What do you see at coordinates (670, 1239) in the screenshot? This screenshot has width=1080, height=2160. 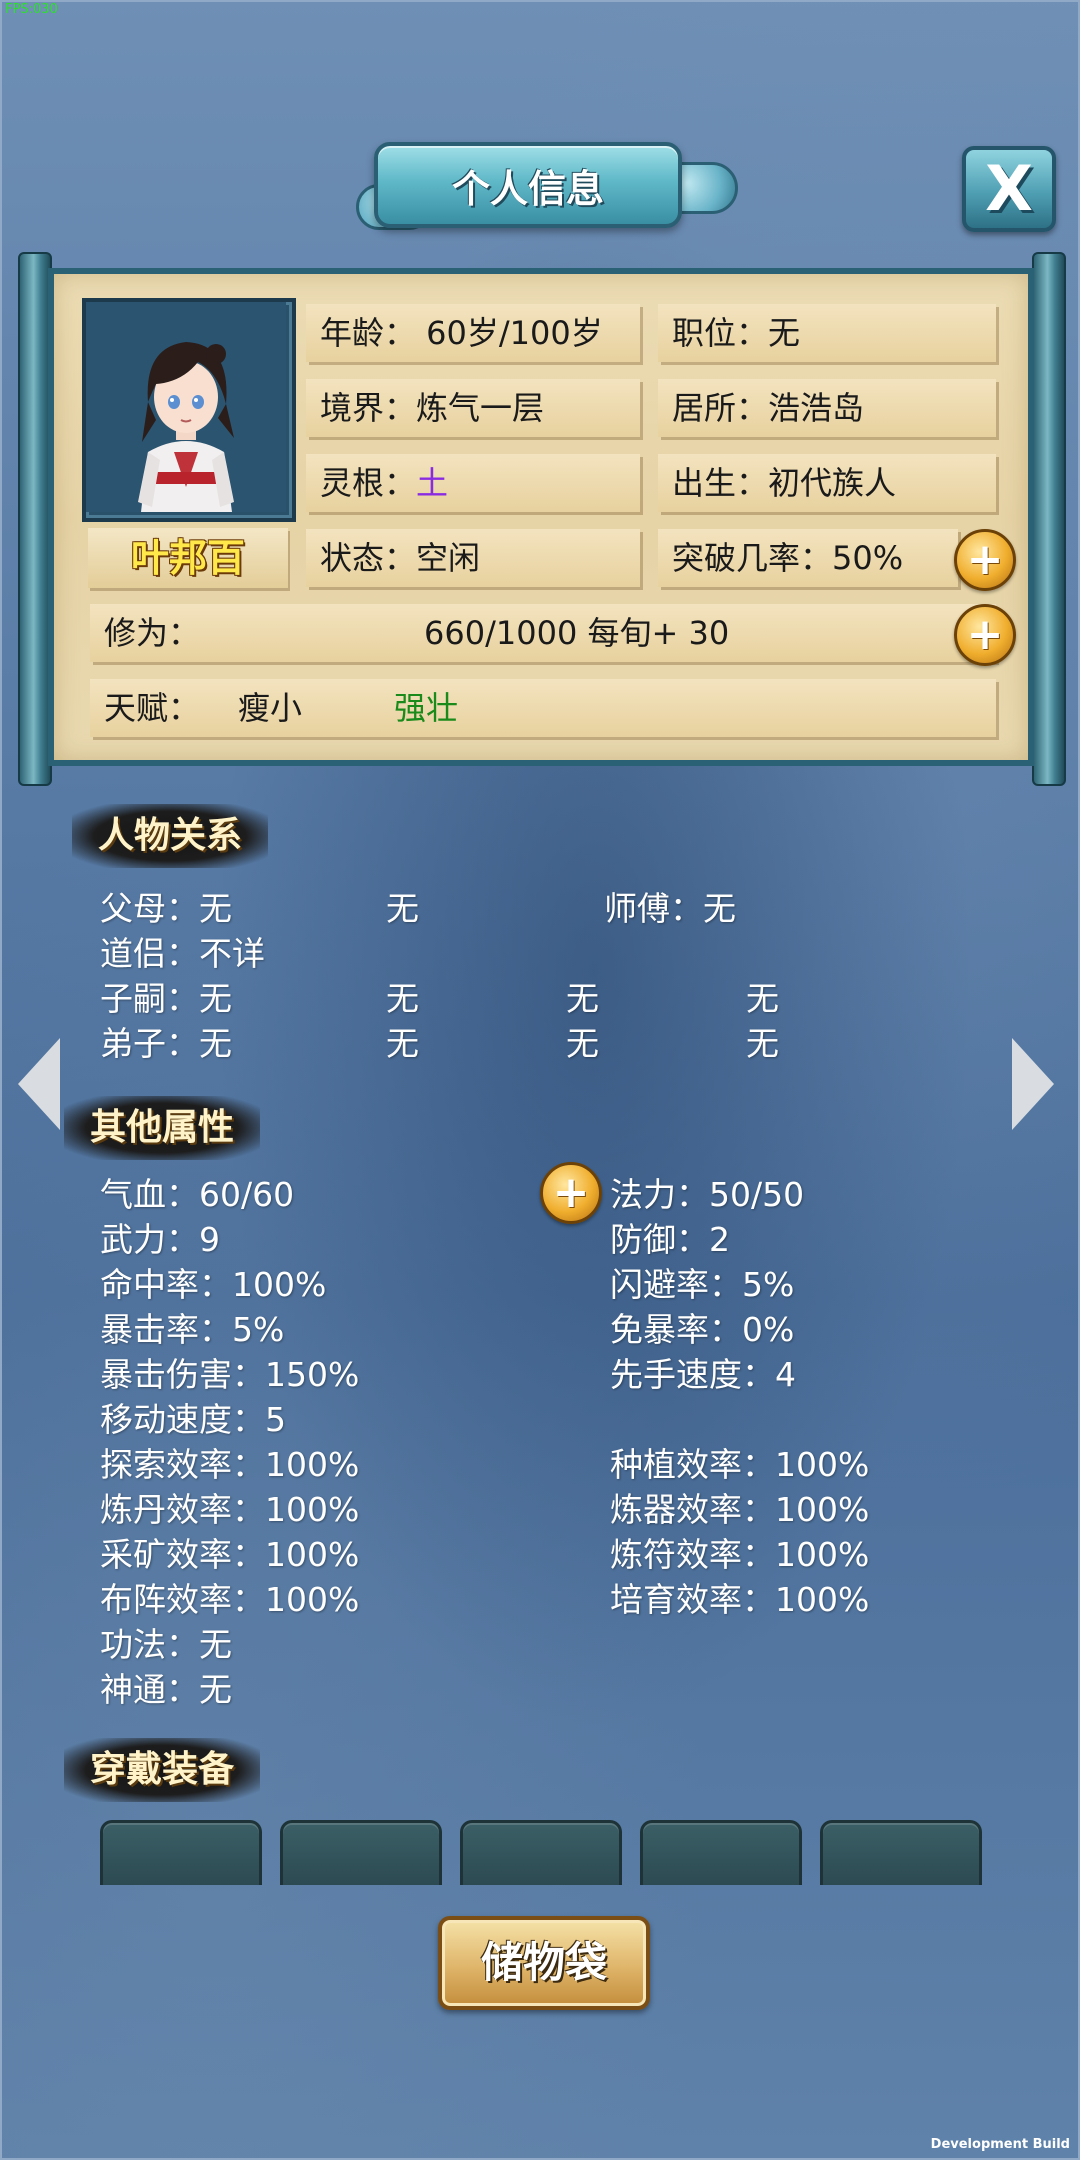 I see `attribute-item: 防御：2` at bounding box center [670, 1239].